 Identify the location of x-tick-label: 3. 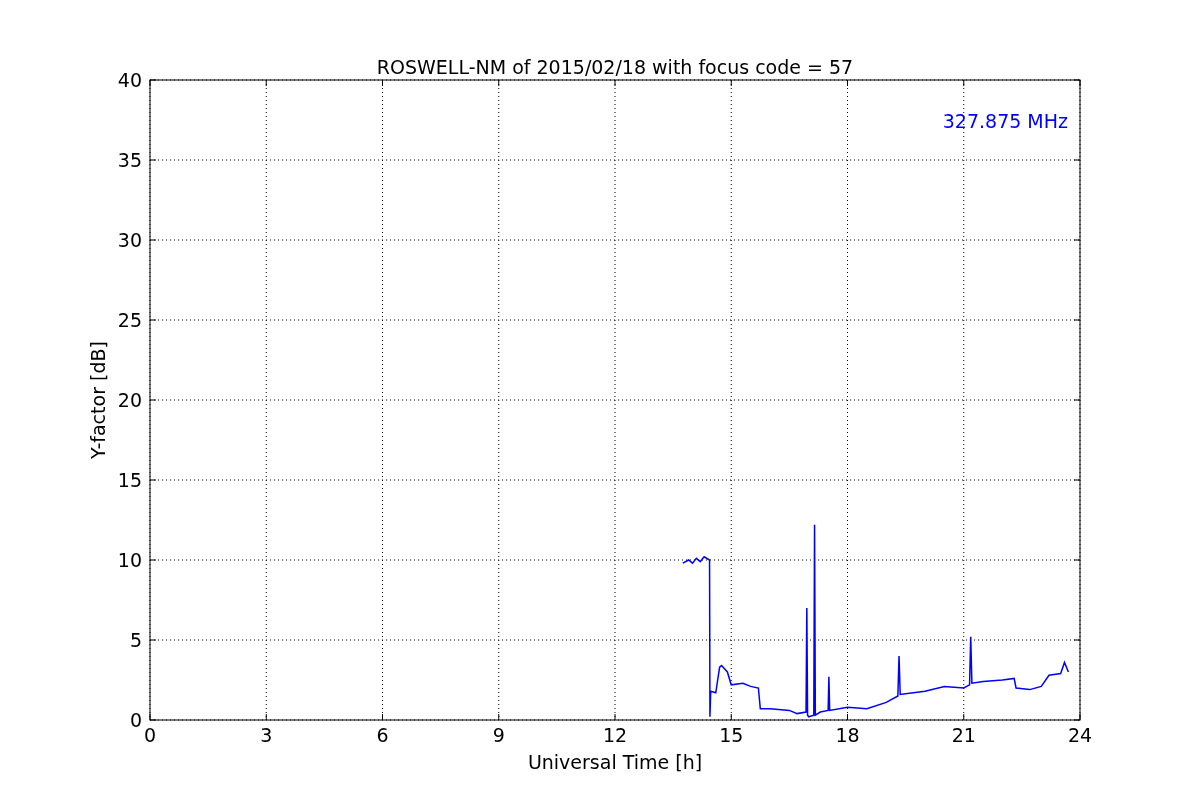
(266, 735).